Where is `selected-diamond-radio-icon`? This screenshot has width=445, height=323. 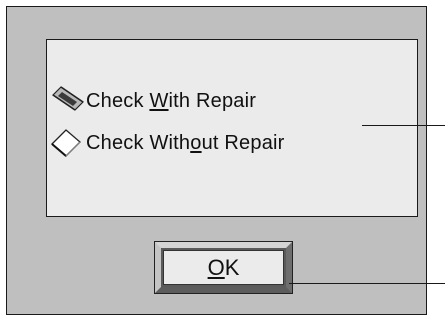 selected-diamond-radio-icon is located at coordinates (68, 98).